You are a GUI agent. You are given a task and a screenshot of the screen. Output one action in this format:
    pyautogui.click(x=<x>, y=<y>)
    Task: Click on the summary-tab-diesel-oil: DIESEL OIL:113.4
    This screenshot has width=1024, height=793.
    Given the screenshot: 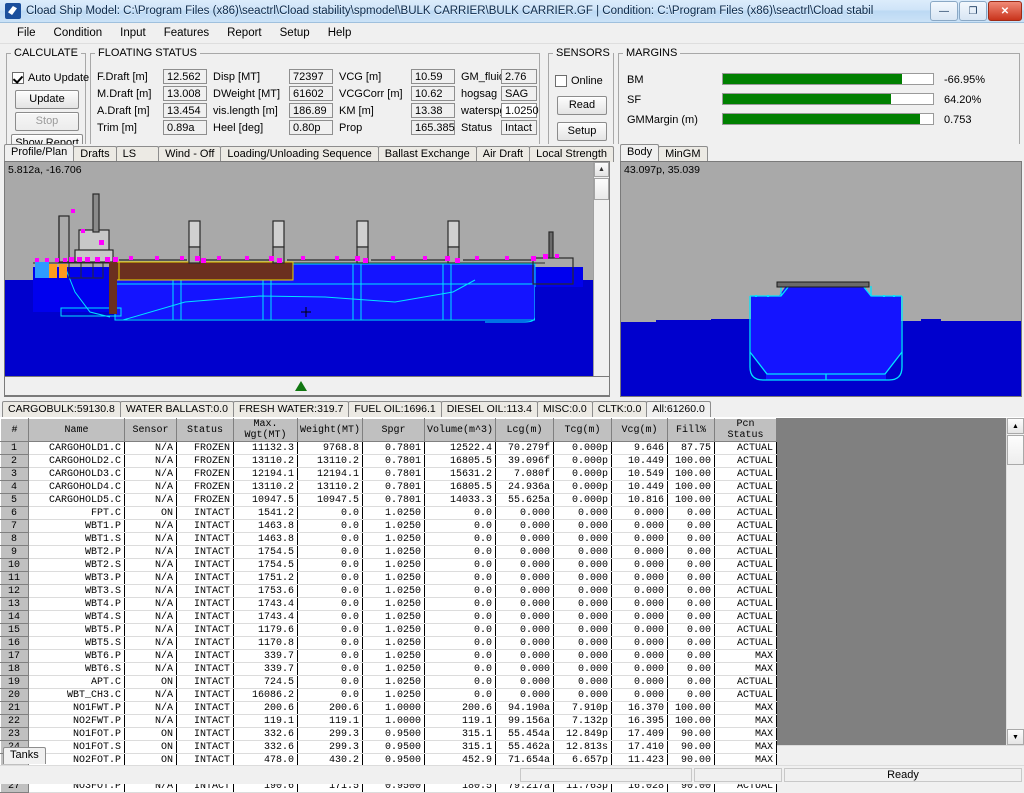 What is the action you would take?
    pyautogui.click(x=489, y=409)
    